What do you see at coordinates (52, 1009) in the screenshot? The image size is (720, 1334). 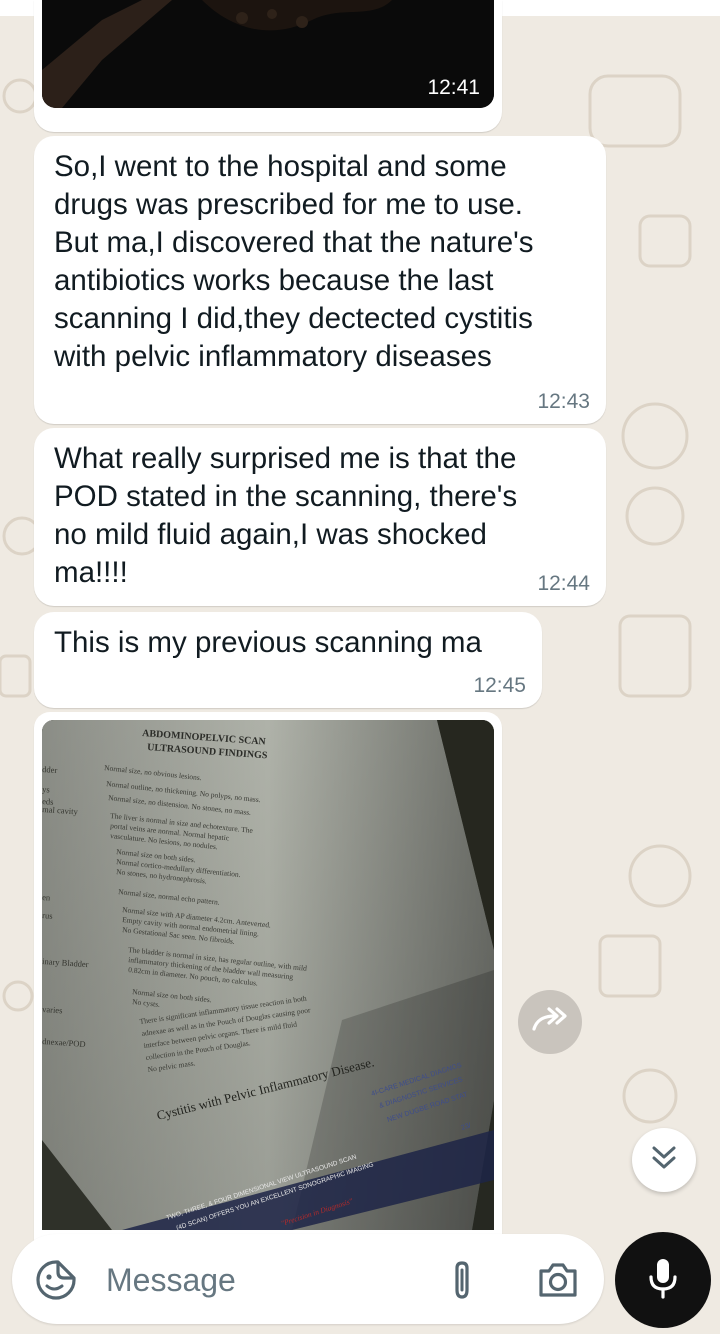 I see `scan-label: varies` at bounding box center [52, 1009].